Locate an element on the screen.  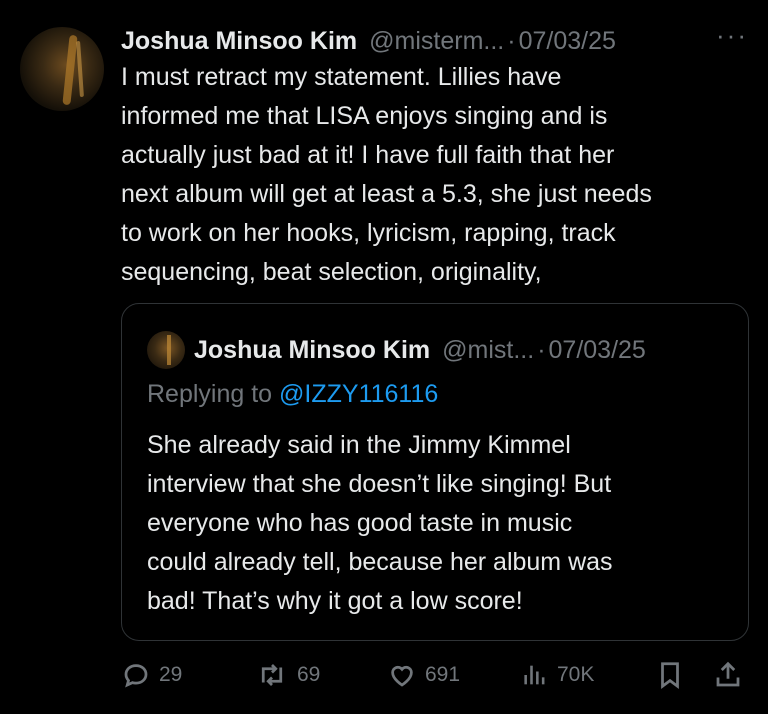
tweet-header: Joshua Minsoo Kim @misterm... · 07/03/25 is located at coordinates (434, 41).